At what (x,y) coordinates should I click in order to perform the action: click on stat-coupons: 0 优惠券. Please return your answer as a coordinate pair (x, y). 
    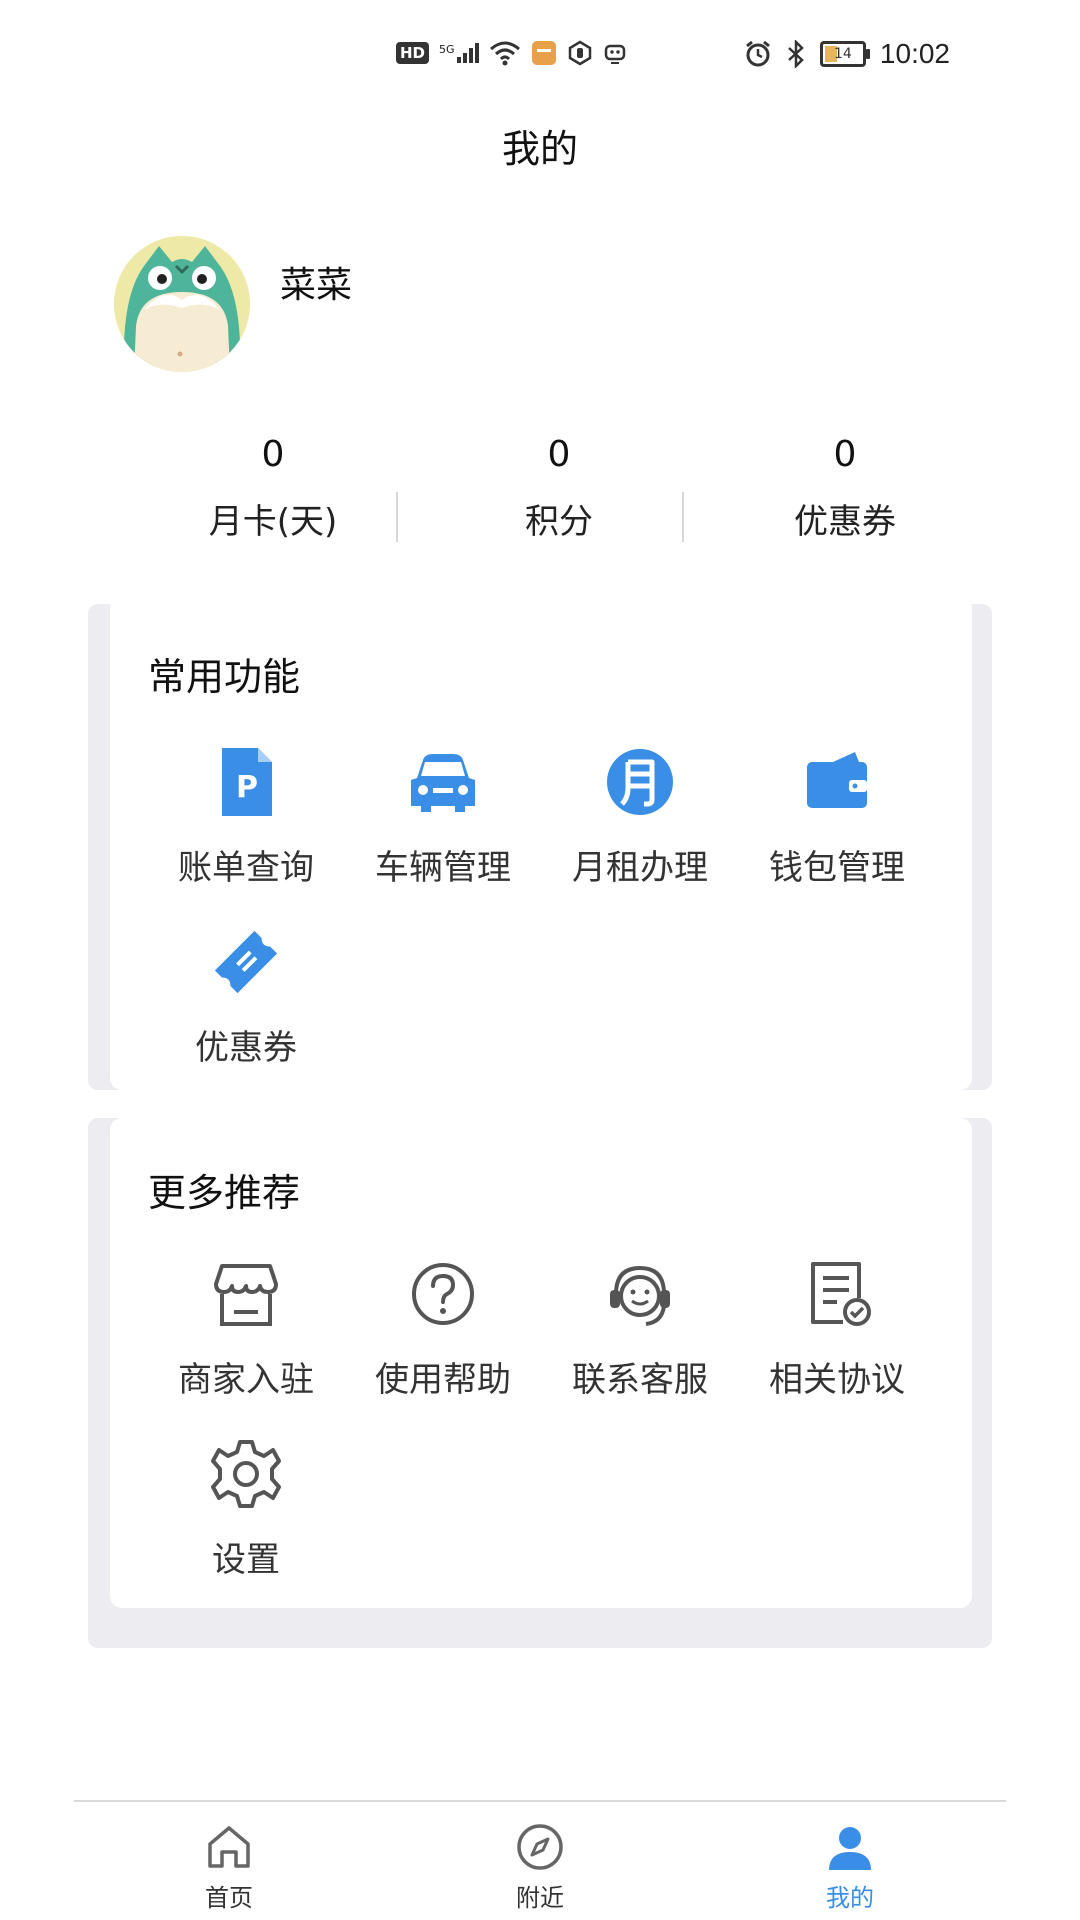
    Looking at the image, I should click on (845, 486).